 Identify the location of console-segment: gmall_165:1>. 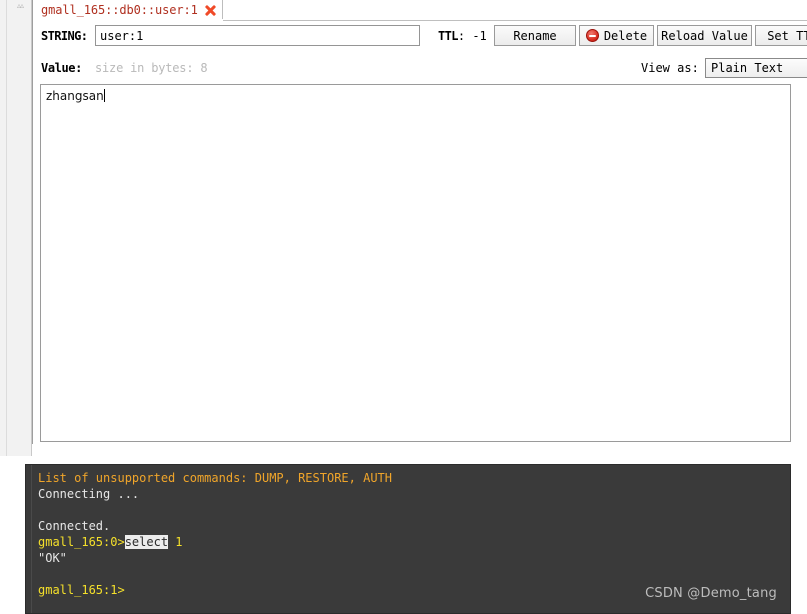
(81, 590).